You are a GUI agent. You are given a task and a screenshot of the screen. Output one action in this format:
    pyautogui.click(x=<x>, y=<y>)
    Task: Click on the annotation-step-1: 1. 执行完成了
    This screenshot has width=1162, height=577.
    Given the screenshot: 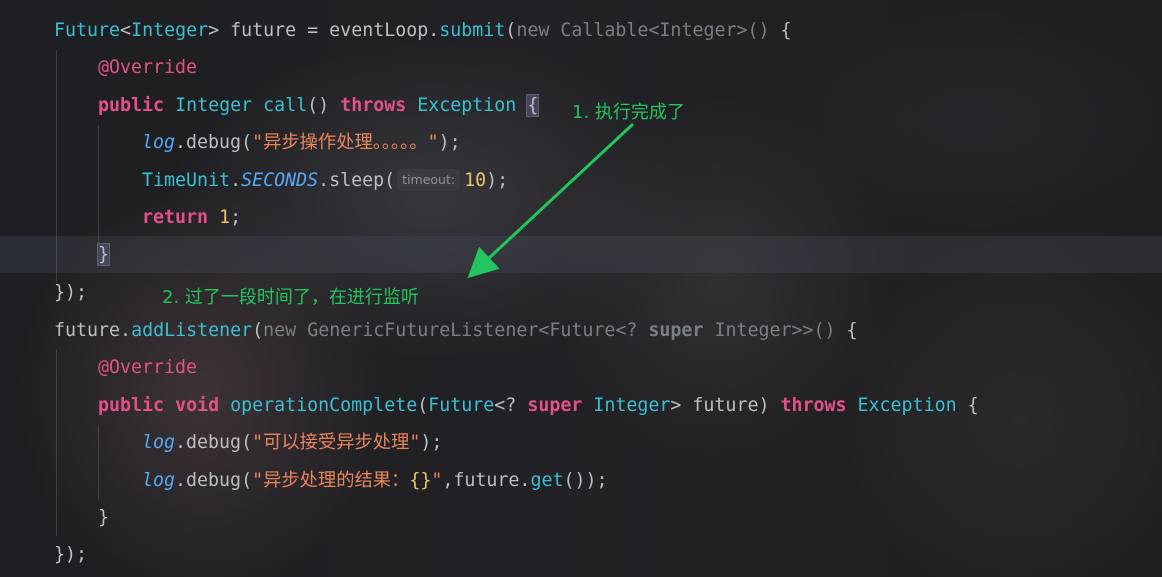 What is the action you would take?
    pyautogui.click(x=628, y=112)
    